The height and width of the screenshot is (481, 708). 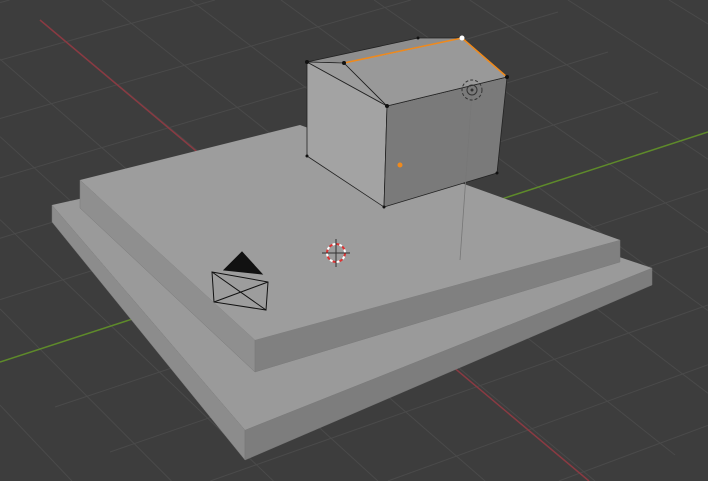 I want to click on object-origin, so click(x=400, y=165).